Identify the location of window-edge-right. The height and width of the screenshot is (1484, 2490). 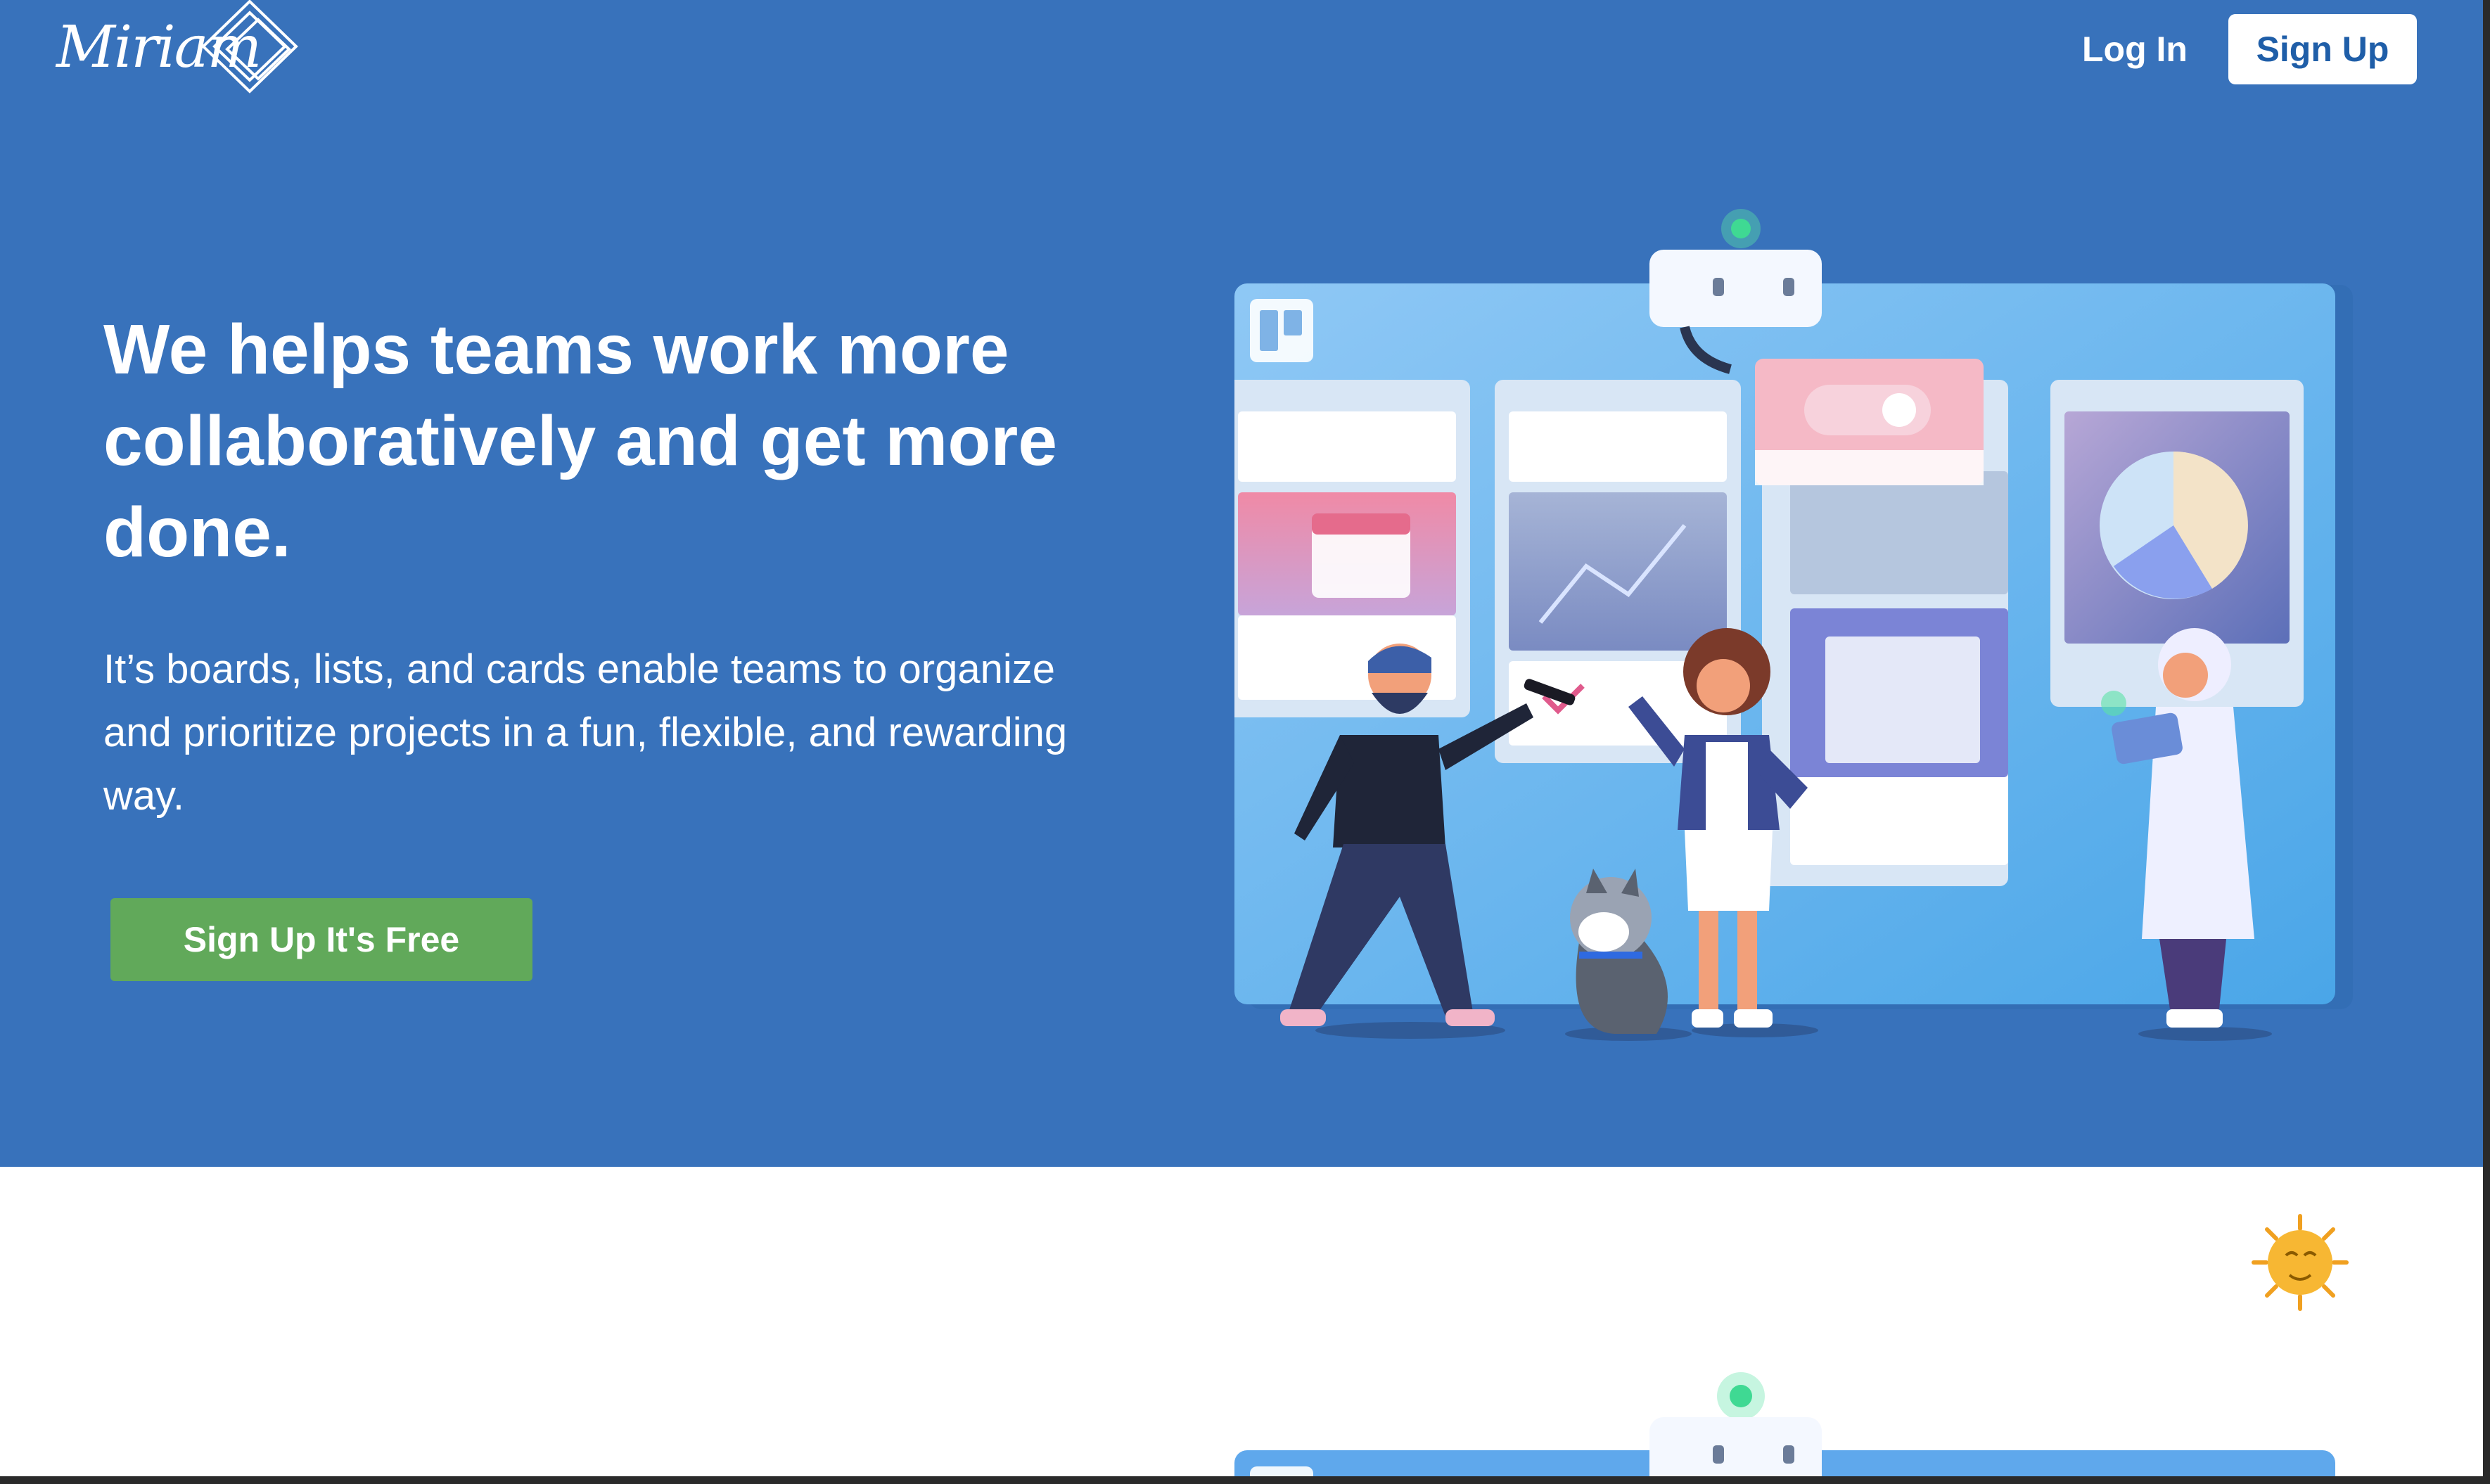
(2486, 742).